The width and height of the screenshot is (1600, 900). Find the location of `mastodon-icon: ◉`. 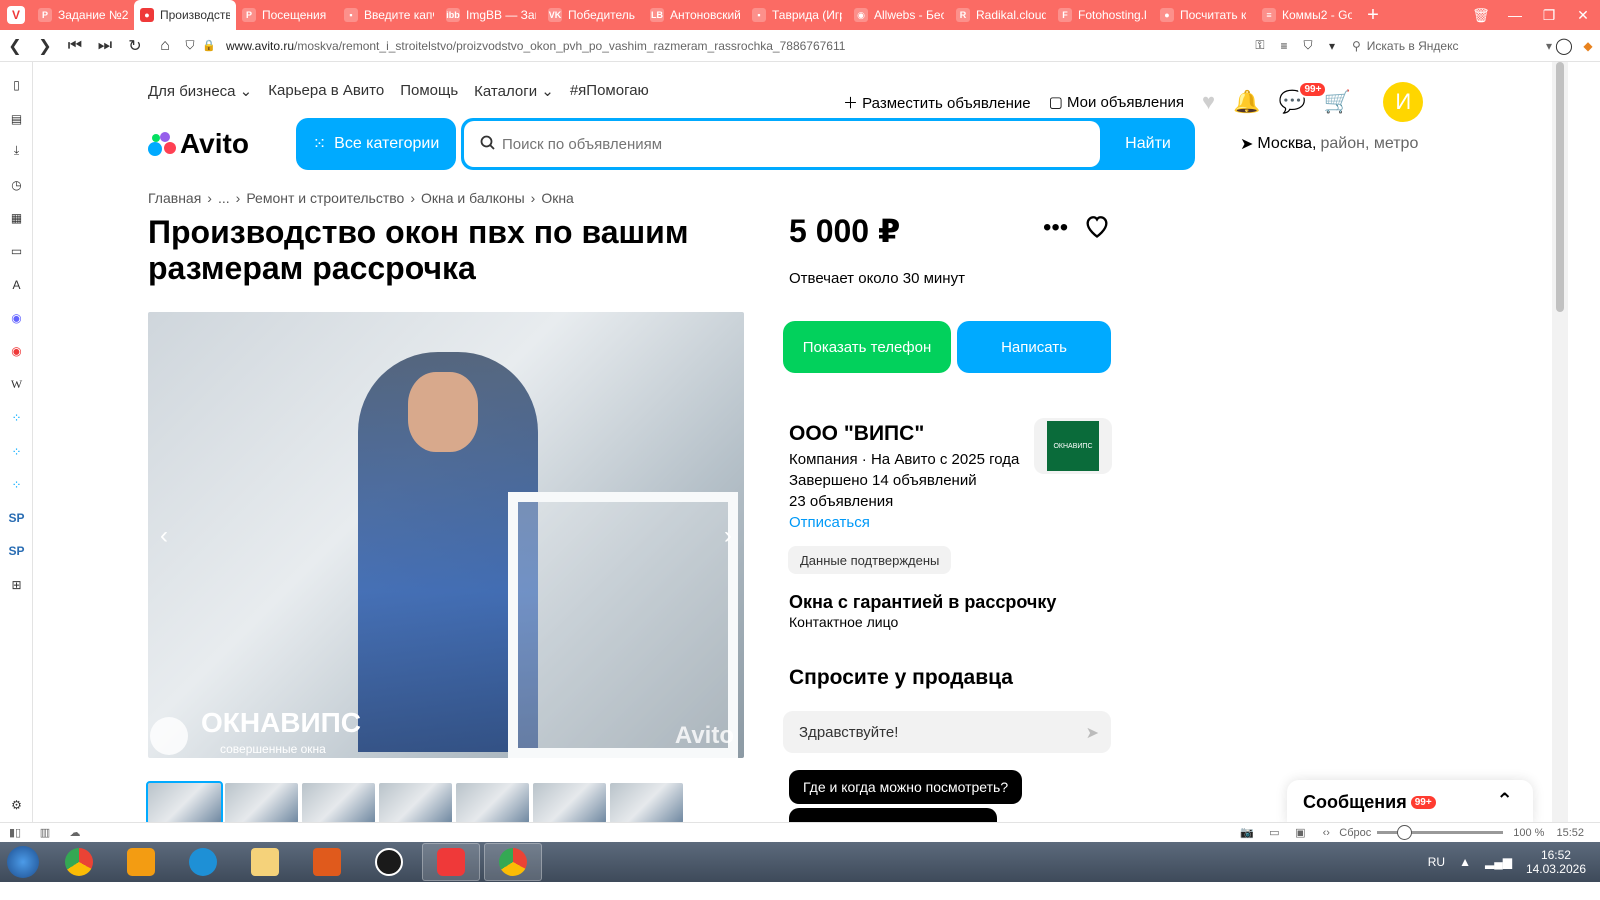

mastodon-icon: ◉ is located at coordinates (16, 317).